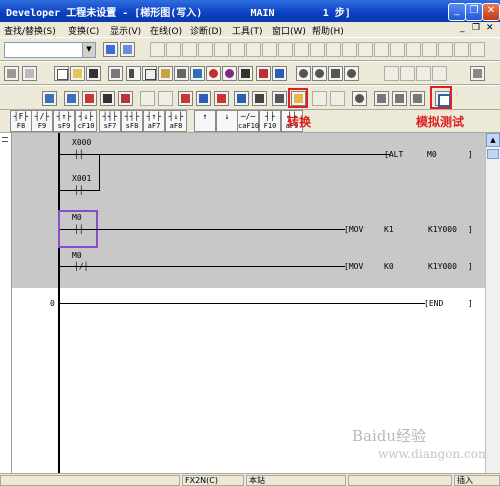 This screenshot has width=500, height=486. I want to click on device-memory-icon, so click(241, 98).